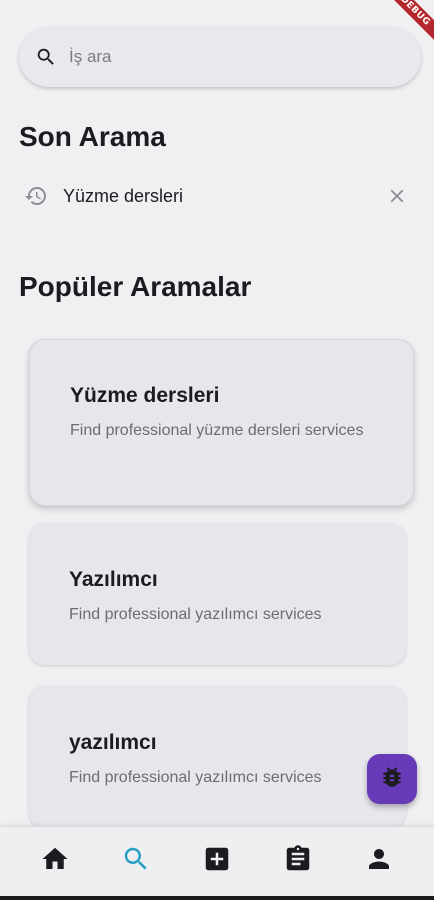 The height and width of the screenshot is (900, 434). I want to click on debug-banner: DEBUG, so click(404, 30).